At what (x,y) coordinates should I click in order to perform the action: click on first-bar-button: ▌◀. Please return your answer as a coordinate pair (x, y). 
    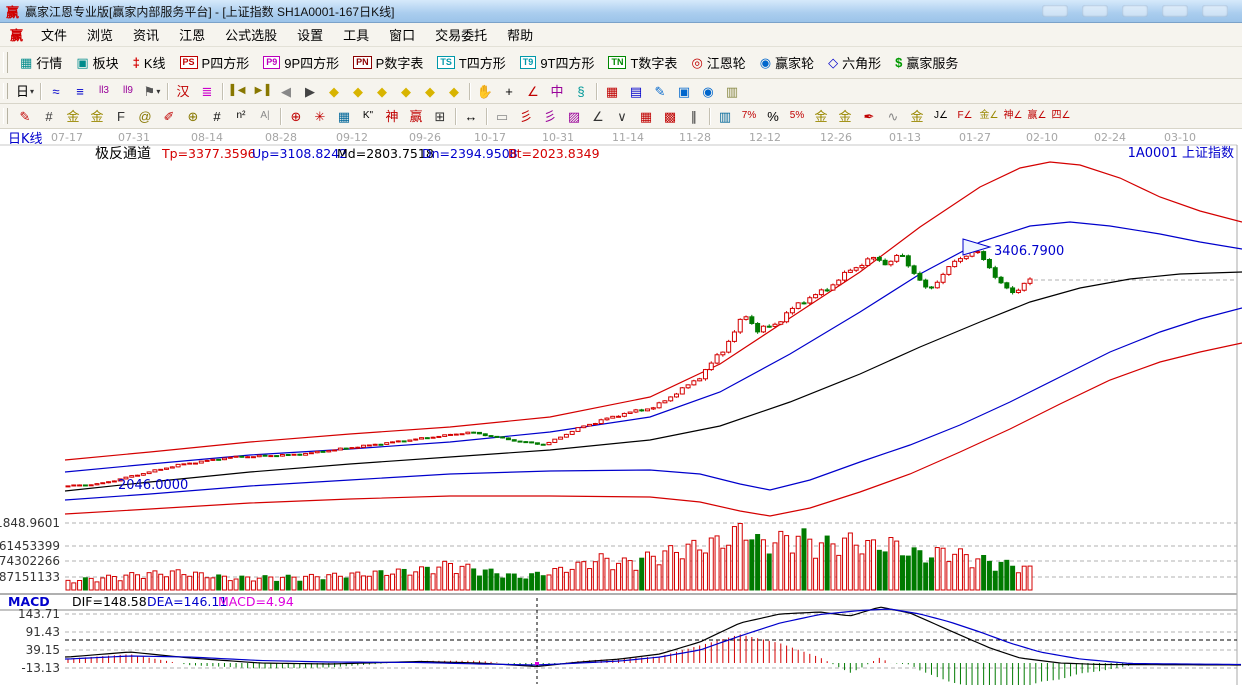
    Looking at the image, I should click on (238, 91).